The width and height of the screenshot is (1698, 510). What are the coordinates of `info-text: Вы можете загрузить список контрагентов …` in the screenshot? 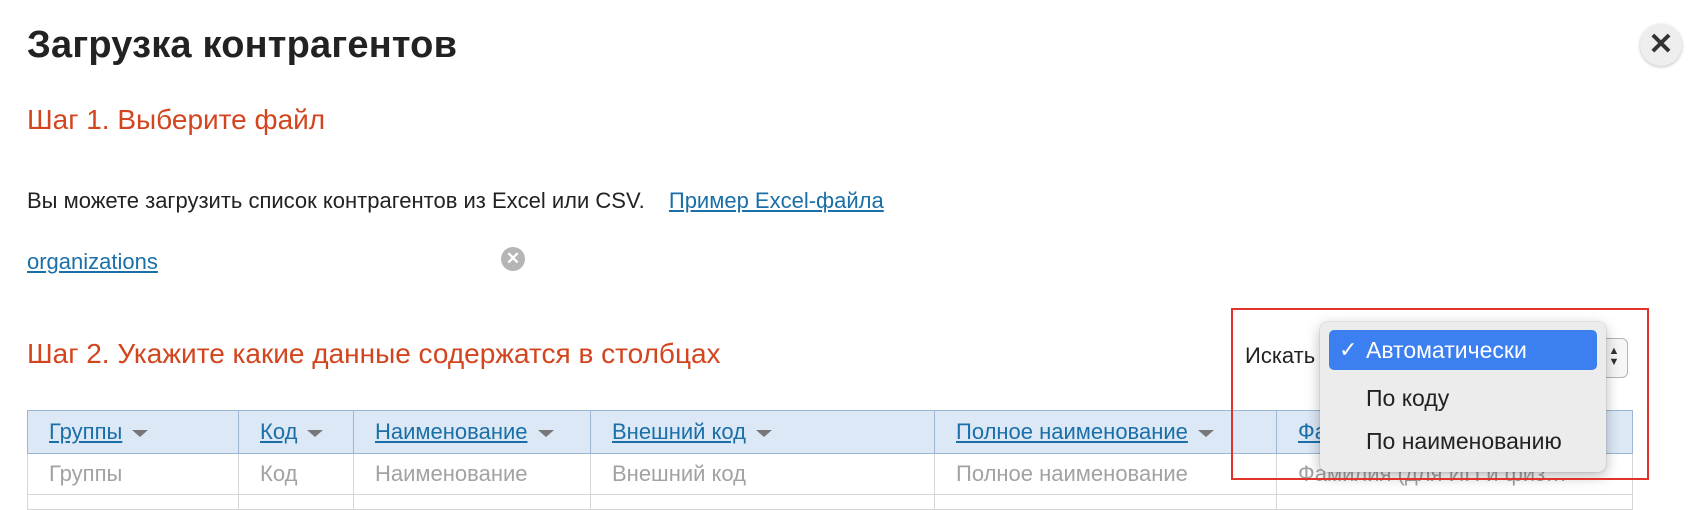 It's located at (336, 200).